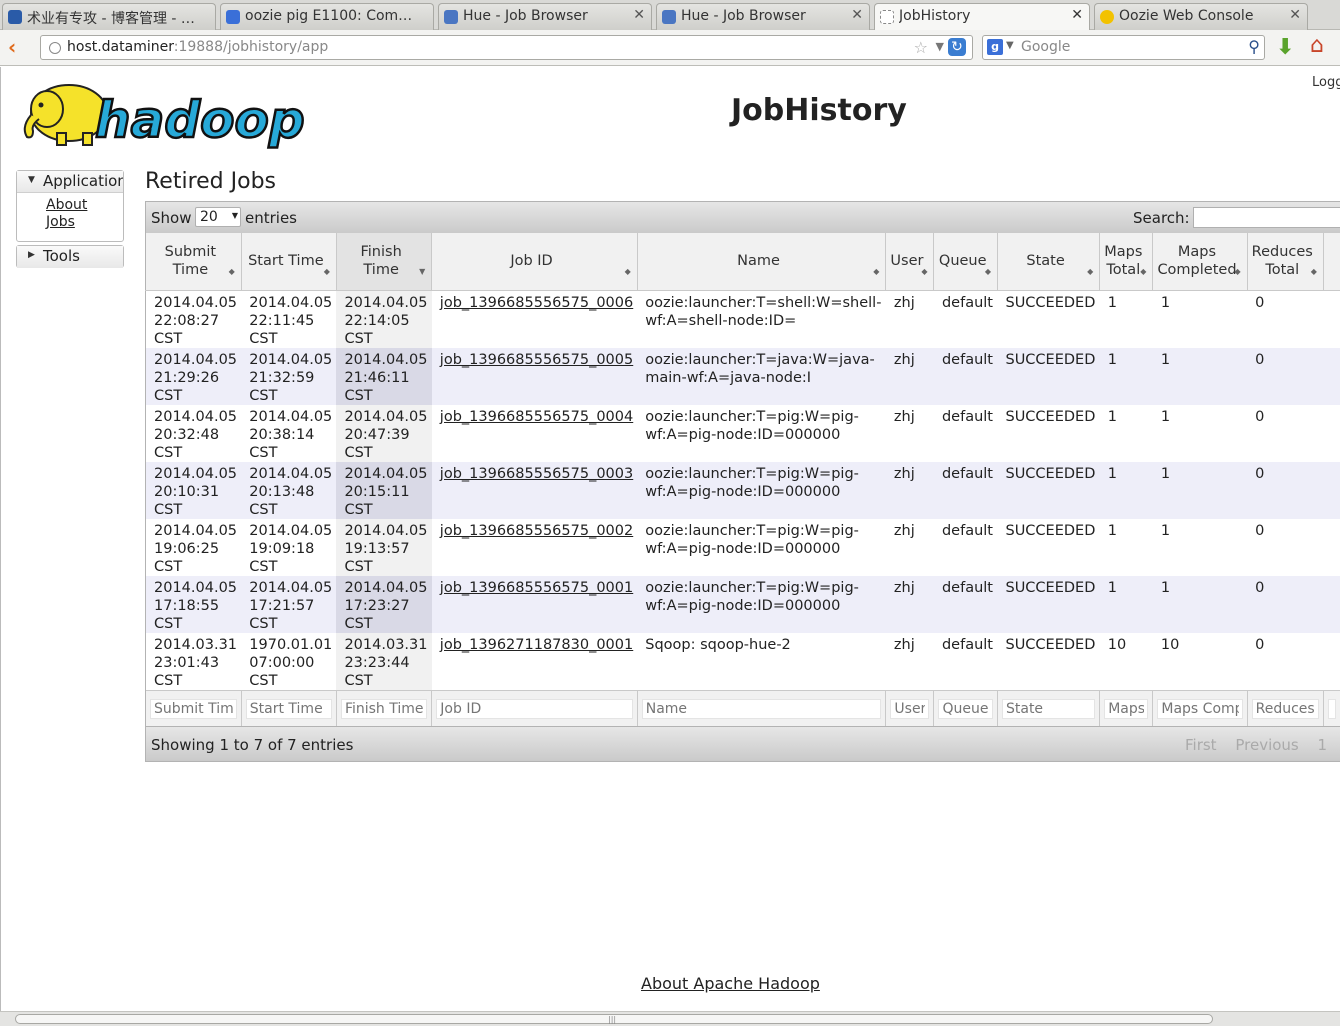 This screenshot has height=1026, width=1340. What do you see at coordinates (1201, 745) in the screenshot?
I see `pagination-first-button: First` at bounding box center [1201, 745].